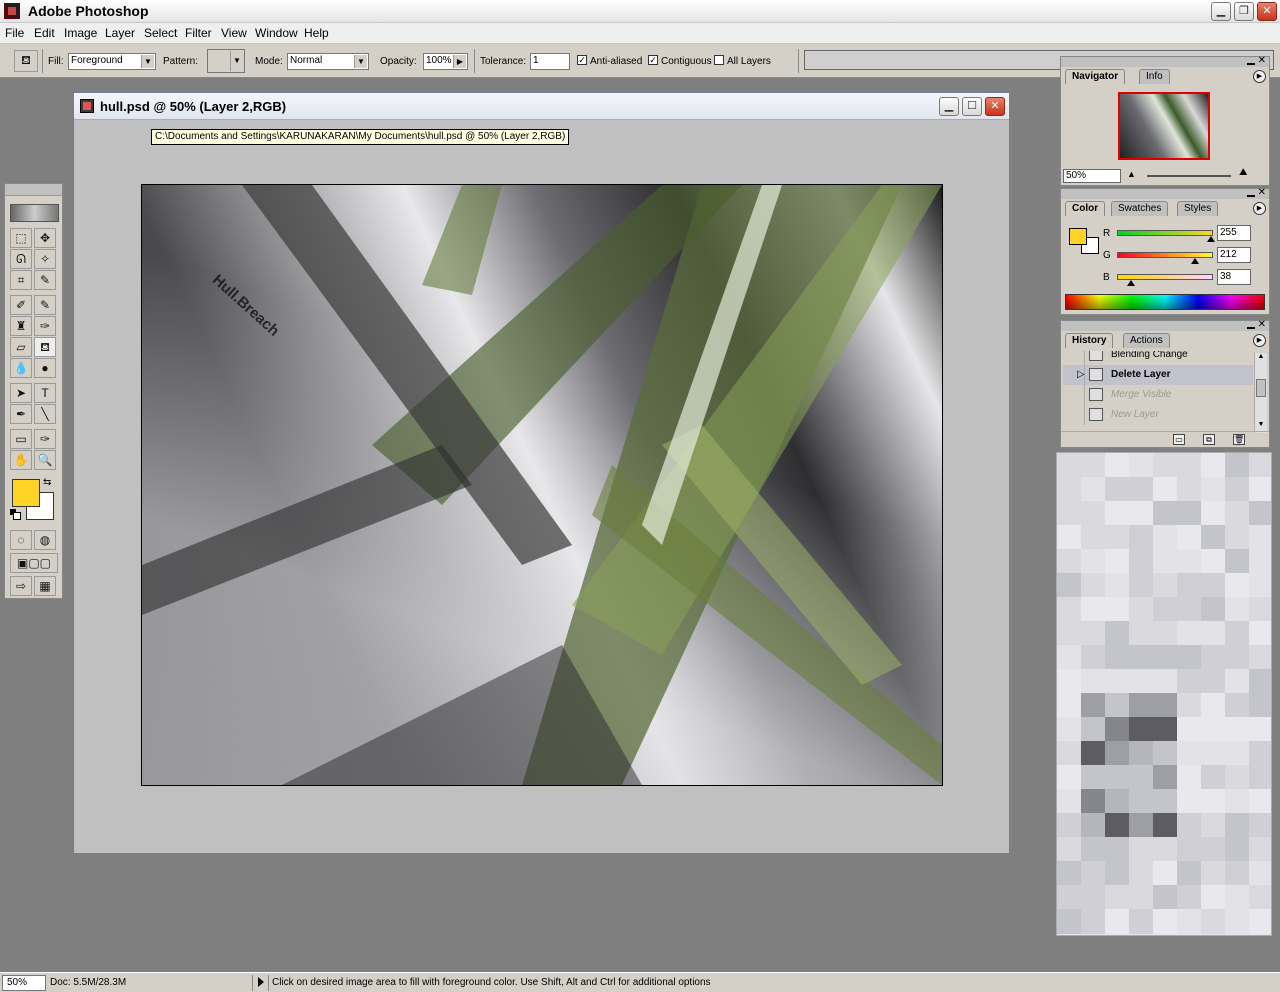 The height and width of the screenshot is (992, 1280). Describe the element at coordinates (45, 347) in the screenshot. I see `paint-bucket-tool-icon: ⛾` at that location.